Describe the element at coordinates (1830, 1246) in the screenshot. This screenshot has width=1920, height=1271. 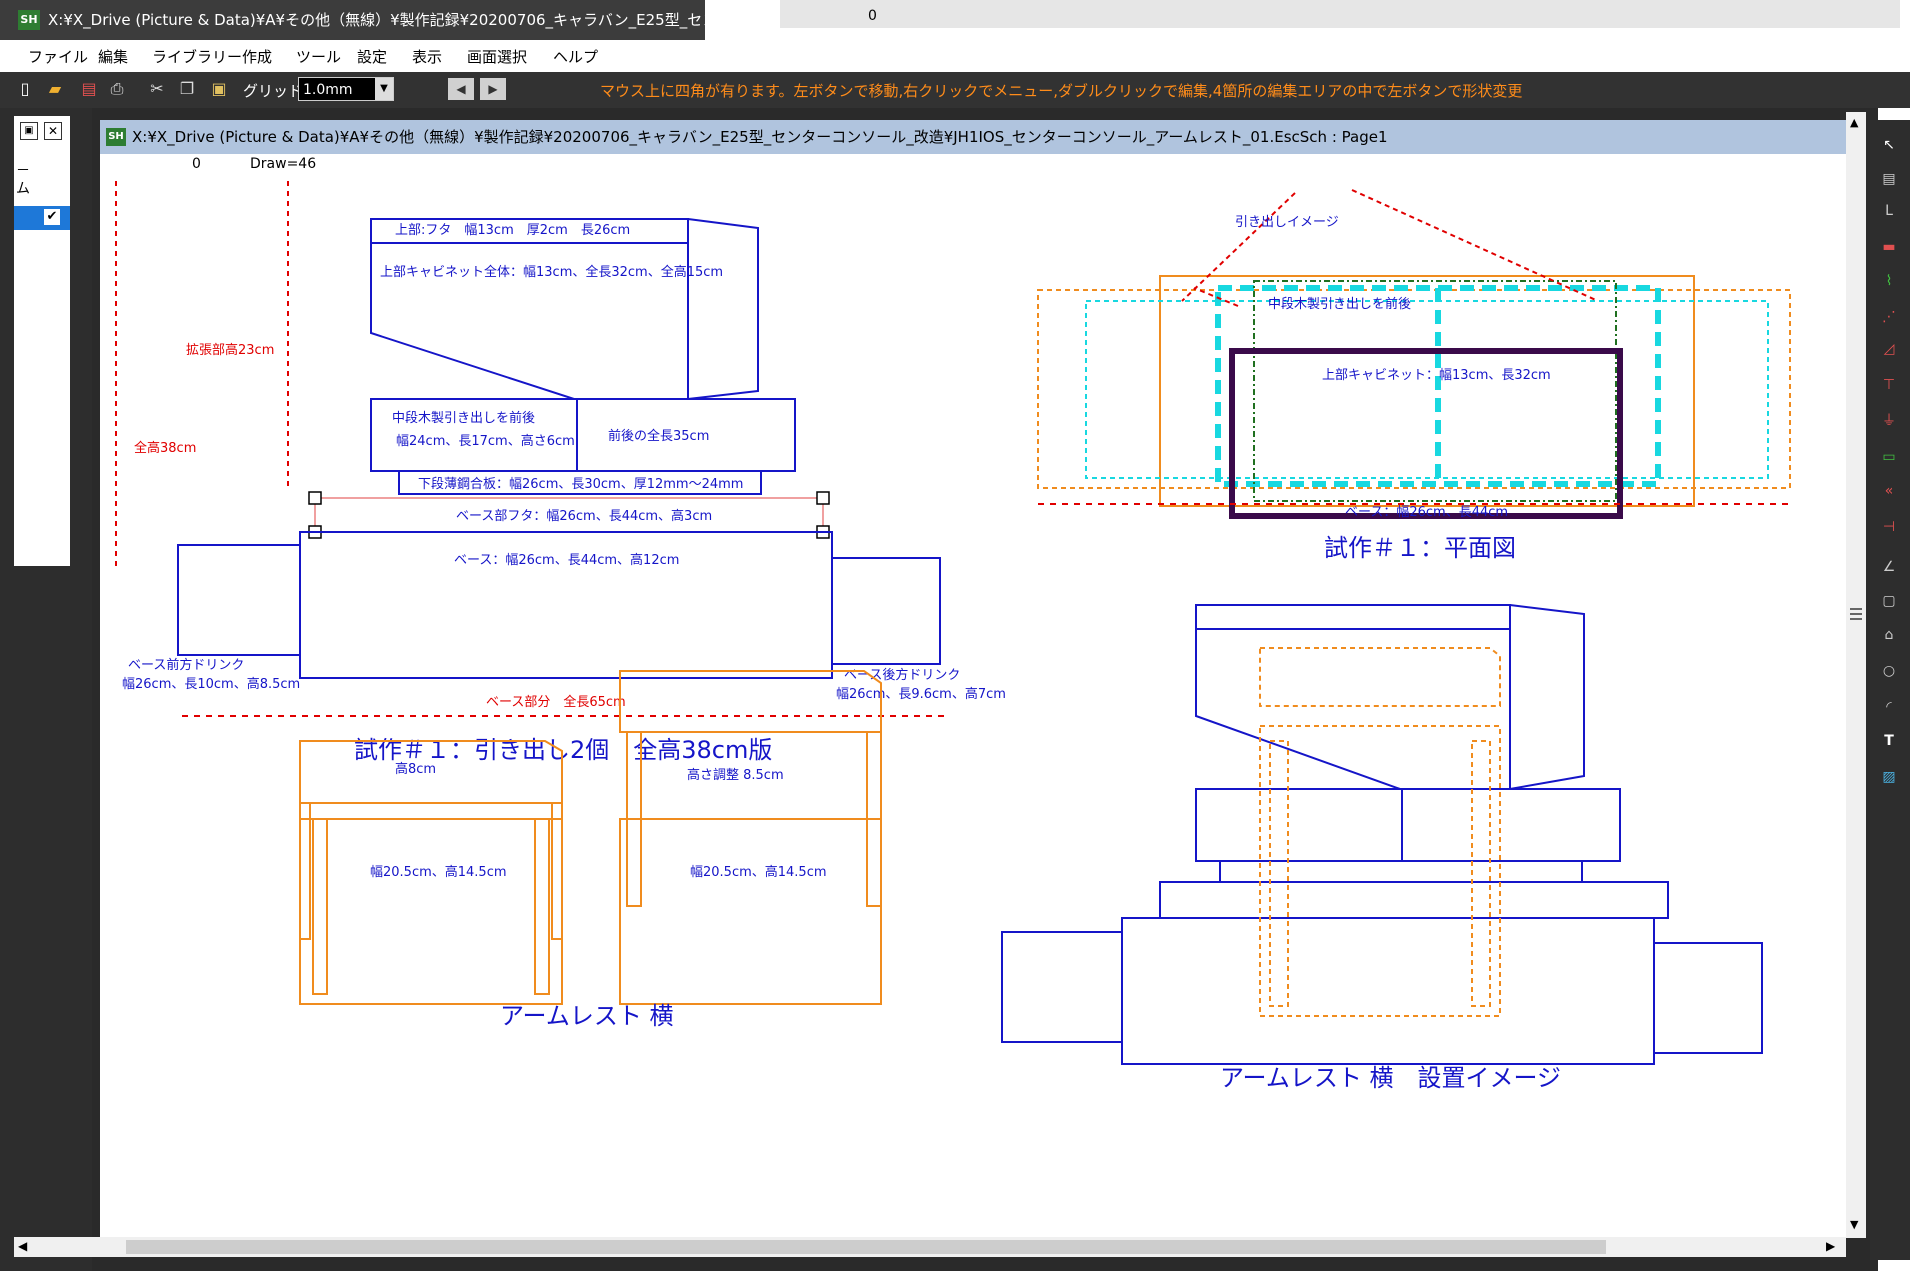
I see `scroll-right-icon: ▶` at that location.